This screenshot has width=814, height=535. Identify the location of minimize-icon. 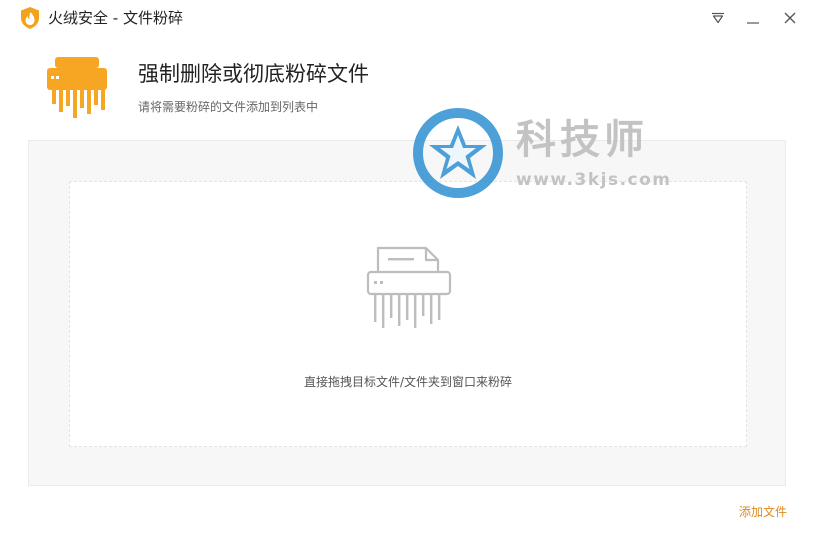
(753, 23).